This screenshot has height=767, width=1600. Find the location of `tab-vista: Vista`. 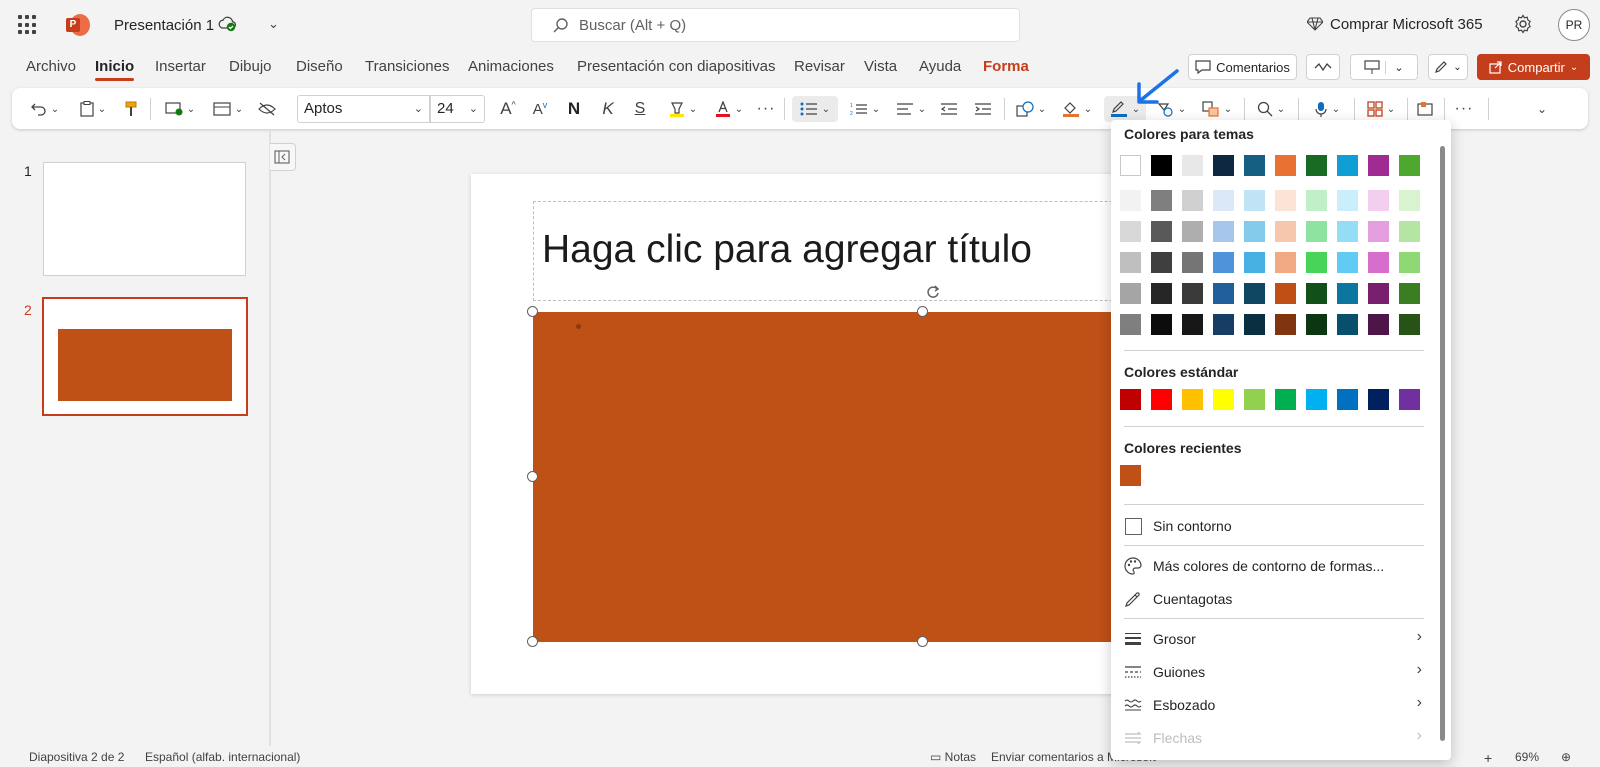

tab-vista: Vista is located at coordinates (880, 66).